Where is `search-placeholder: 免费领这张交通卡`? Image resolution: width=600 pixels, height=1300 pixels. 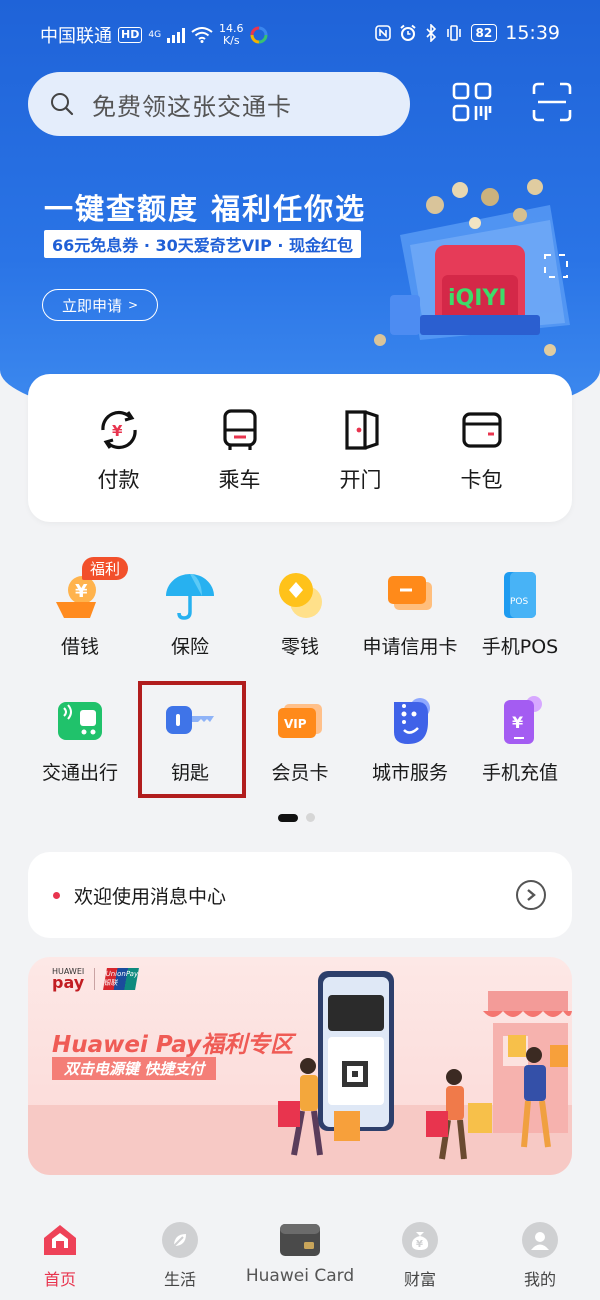
search-placeholder: 免费领这张交通卡 is located at coordinates (192, 106).